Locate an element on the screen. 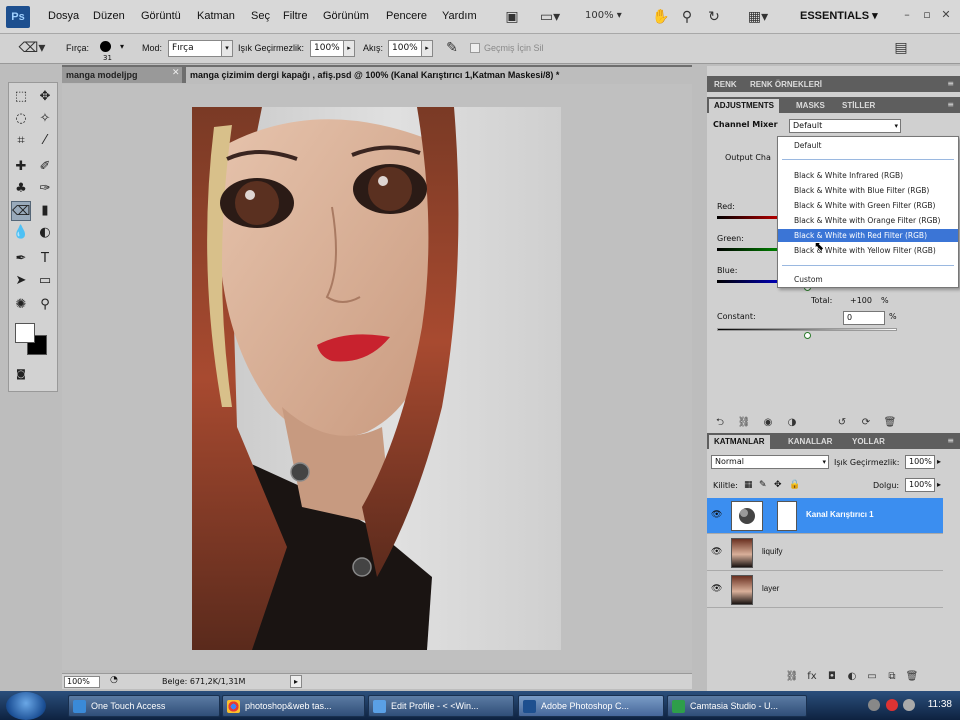  eraser-tool-icon: ⌫ is located at coordinates (21, 211).